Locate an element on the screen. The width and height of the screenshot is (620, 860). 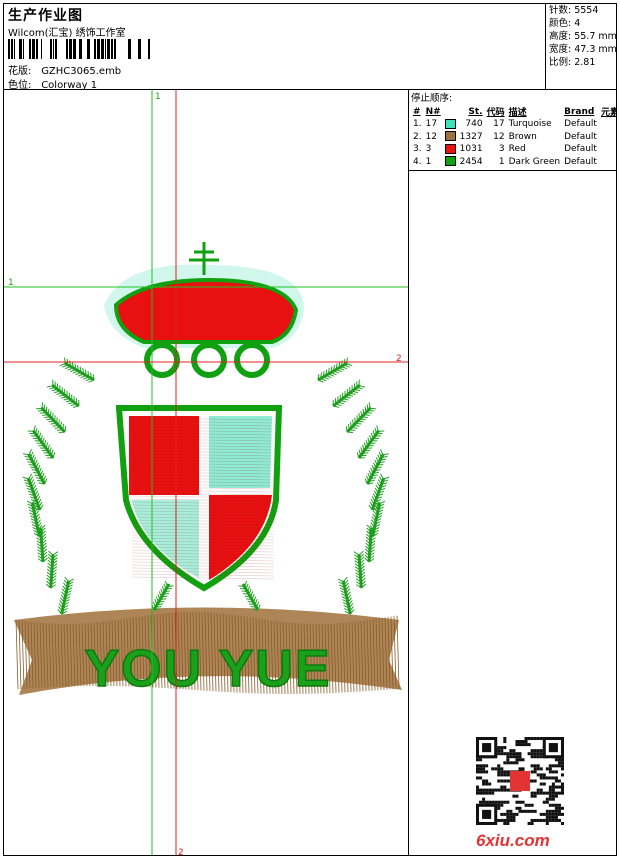
table-row: 2. 12 1327 12 Brown Default is located at coordinates (513, 137).